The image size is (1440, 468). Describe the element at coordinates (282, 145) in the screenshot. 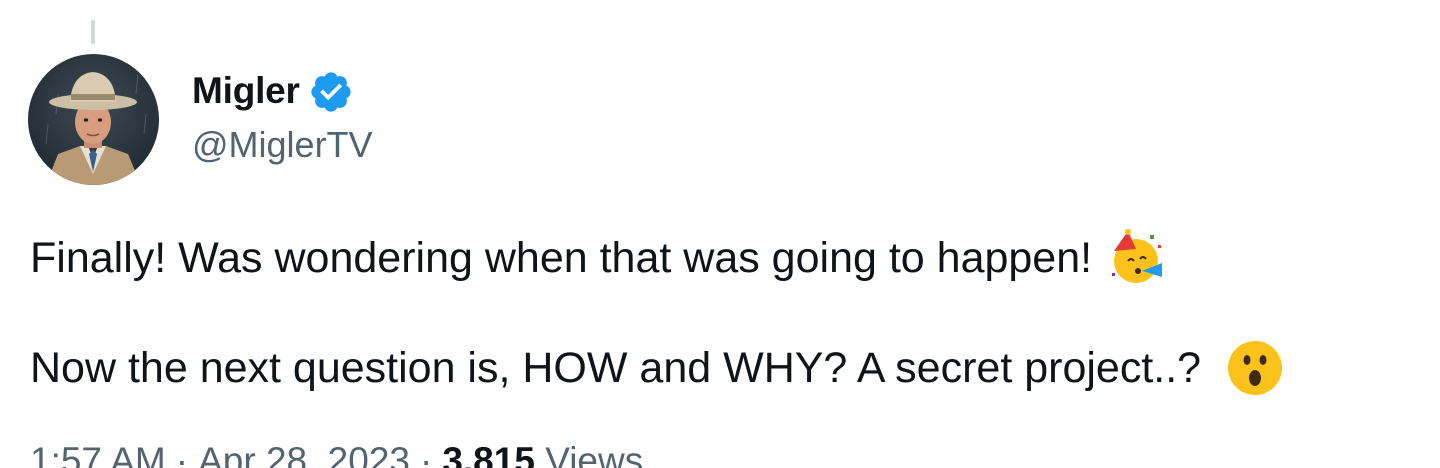

I see `author-handle: @MiglerTV` at that location.